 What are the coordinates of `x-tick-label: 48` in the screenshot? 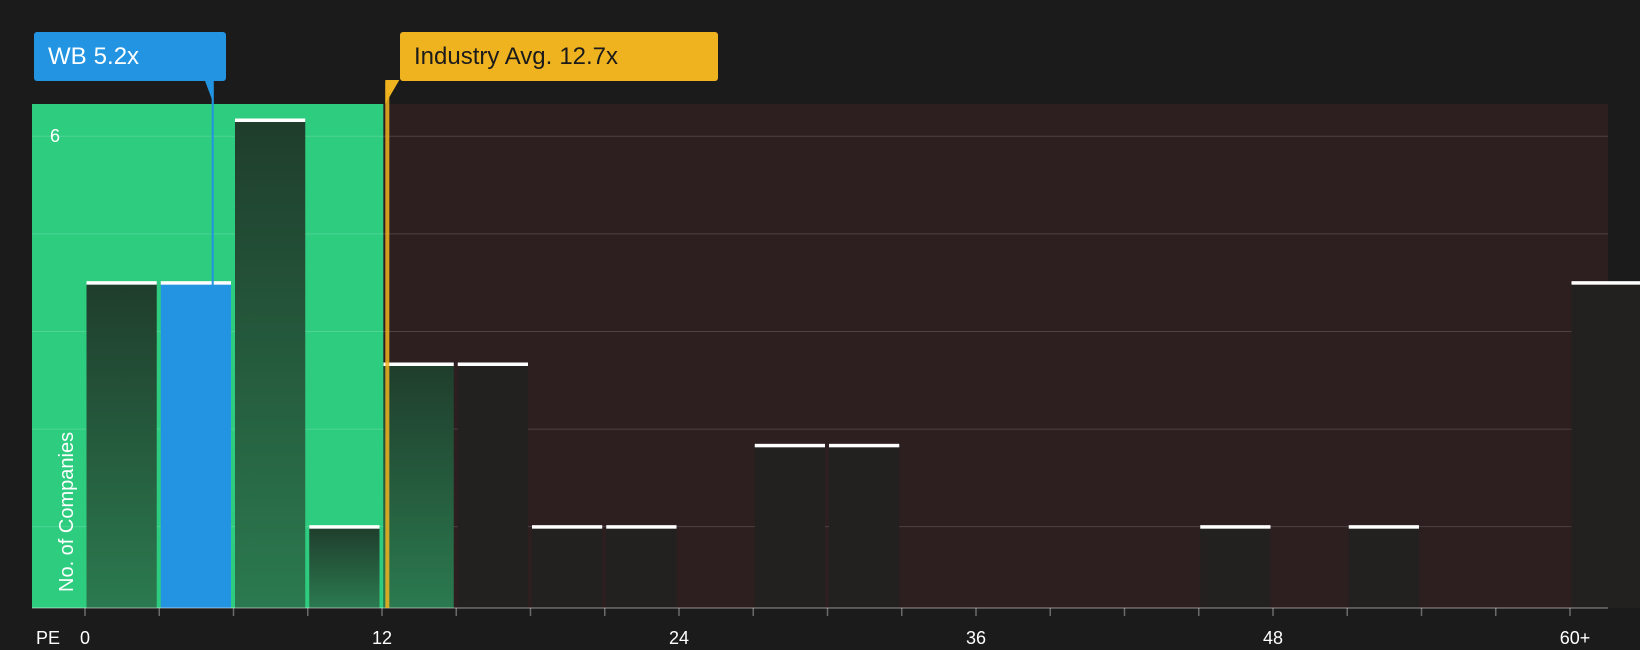 It's located at (1273, 638).